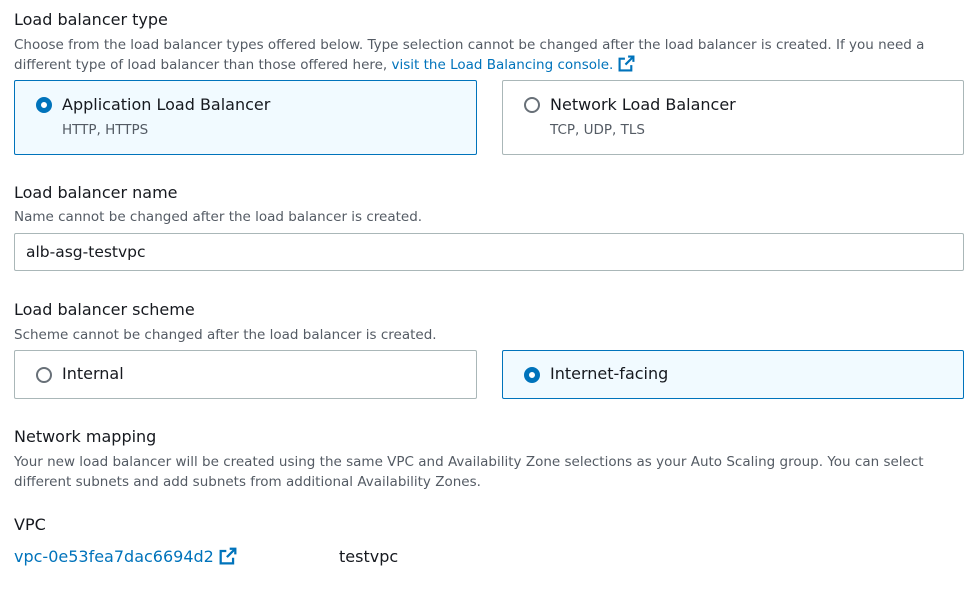 The width and height of the screenshot is (975, 590). I want to click on radio-application-load-balancer, so click(44, 105).